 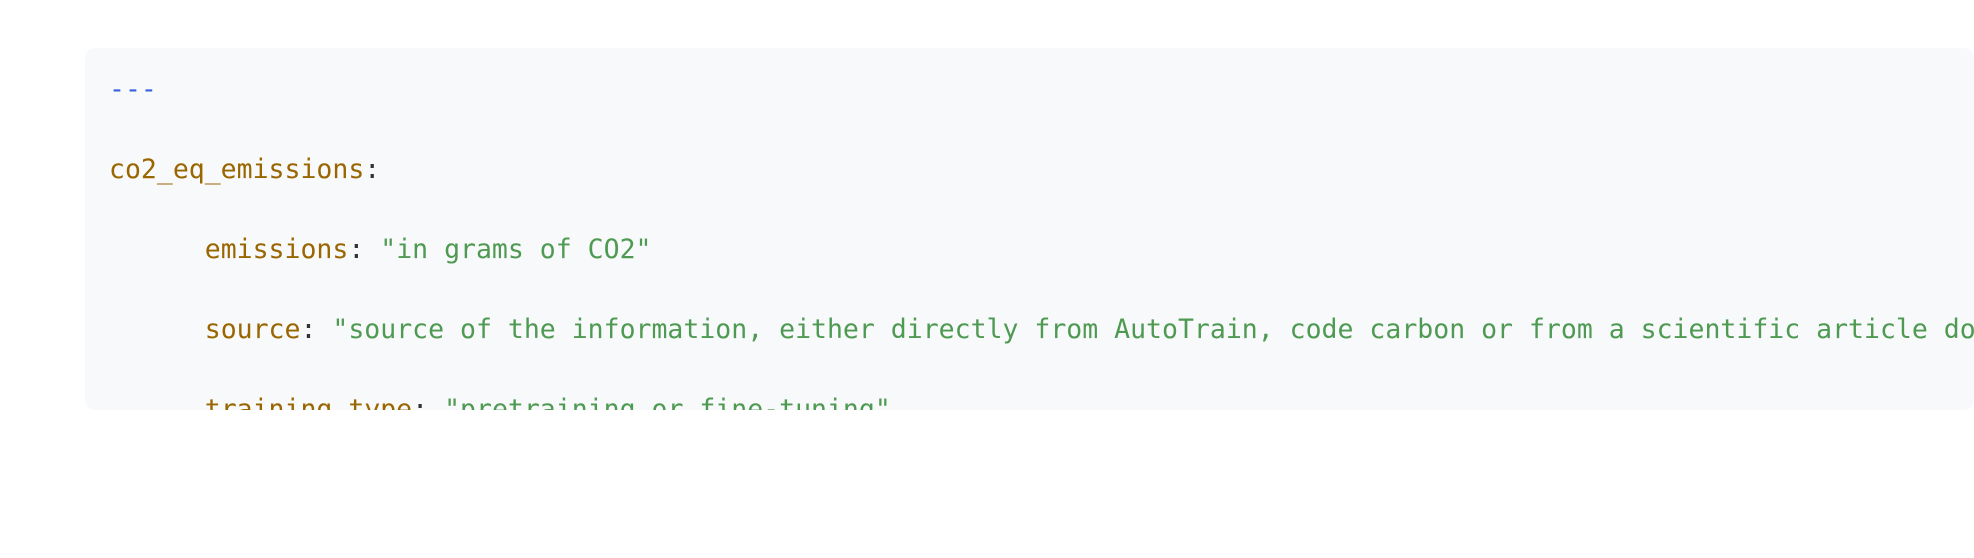 I want to click on code-line: ---, so click(x=1041, y=90).